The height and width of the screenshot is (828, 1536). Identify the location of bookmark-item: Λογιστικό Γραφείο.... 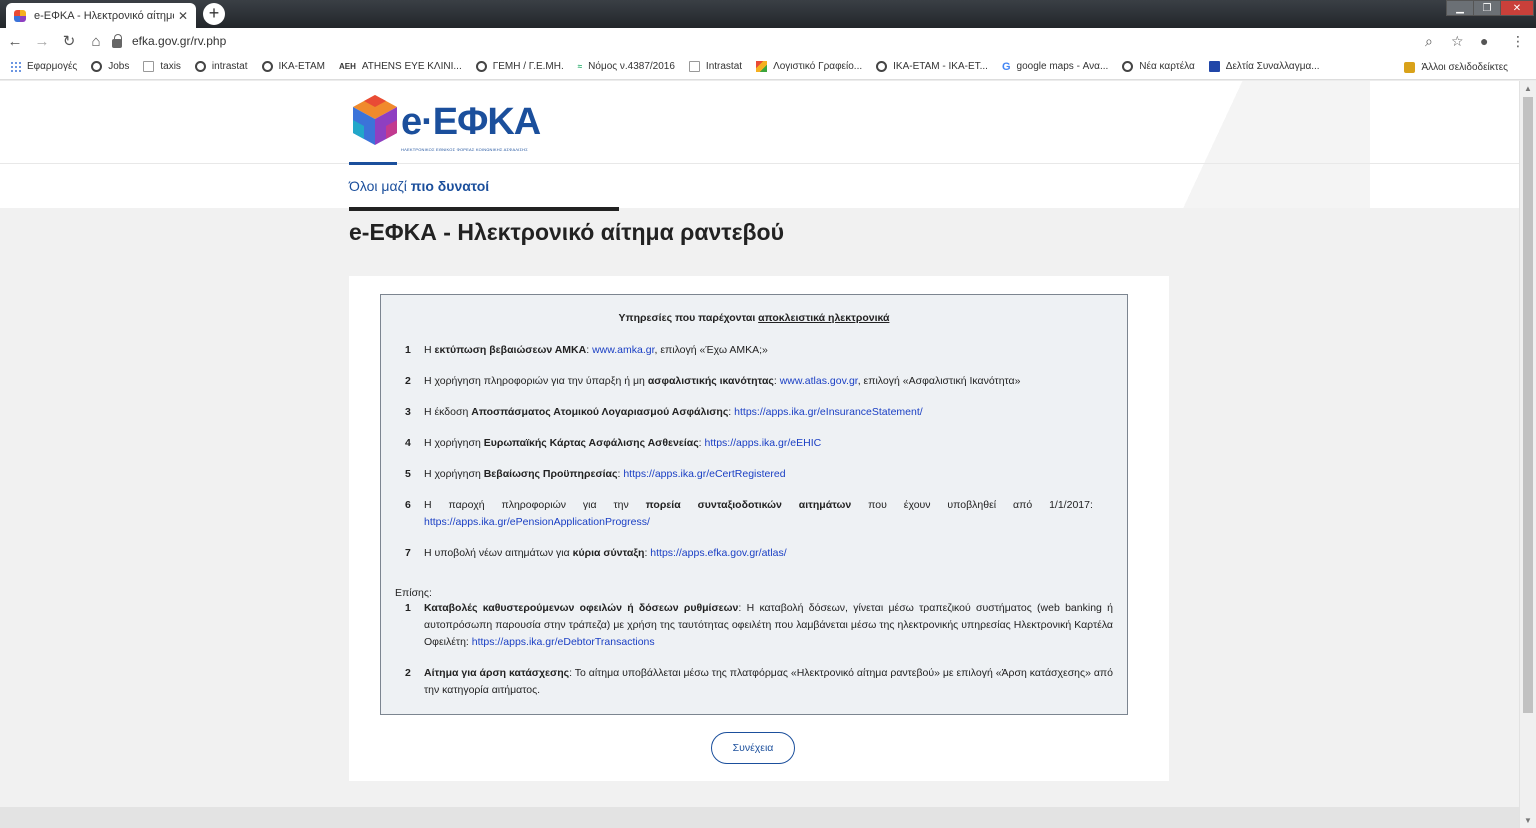
(809, 66).